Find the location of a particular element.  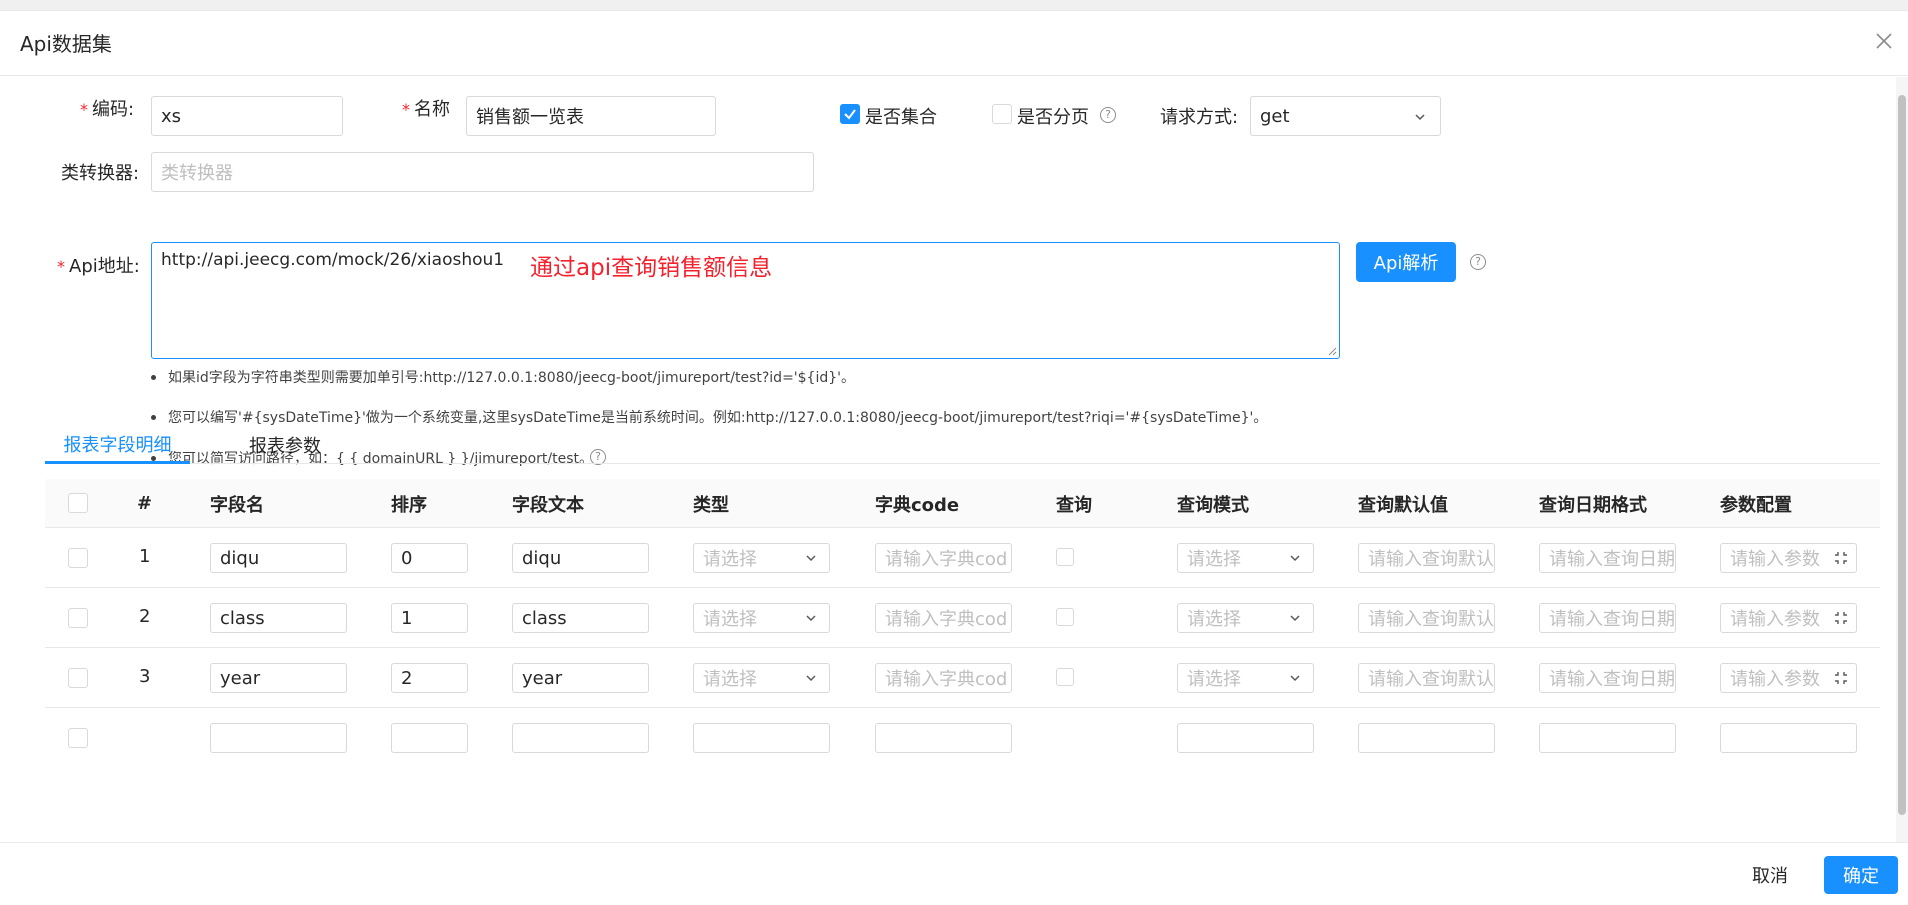

order-input: 0 is located at coordinates (429, 558).